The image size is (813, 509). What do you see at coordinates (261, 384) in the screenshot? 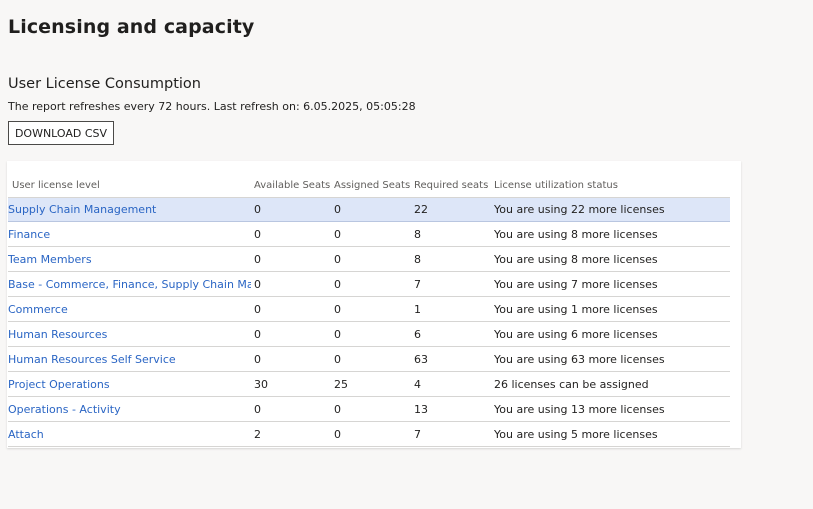
I see `available-seats-cell: 30` at bounding box center [261, 384].